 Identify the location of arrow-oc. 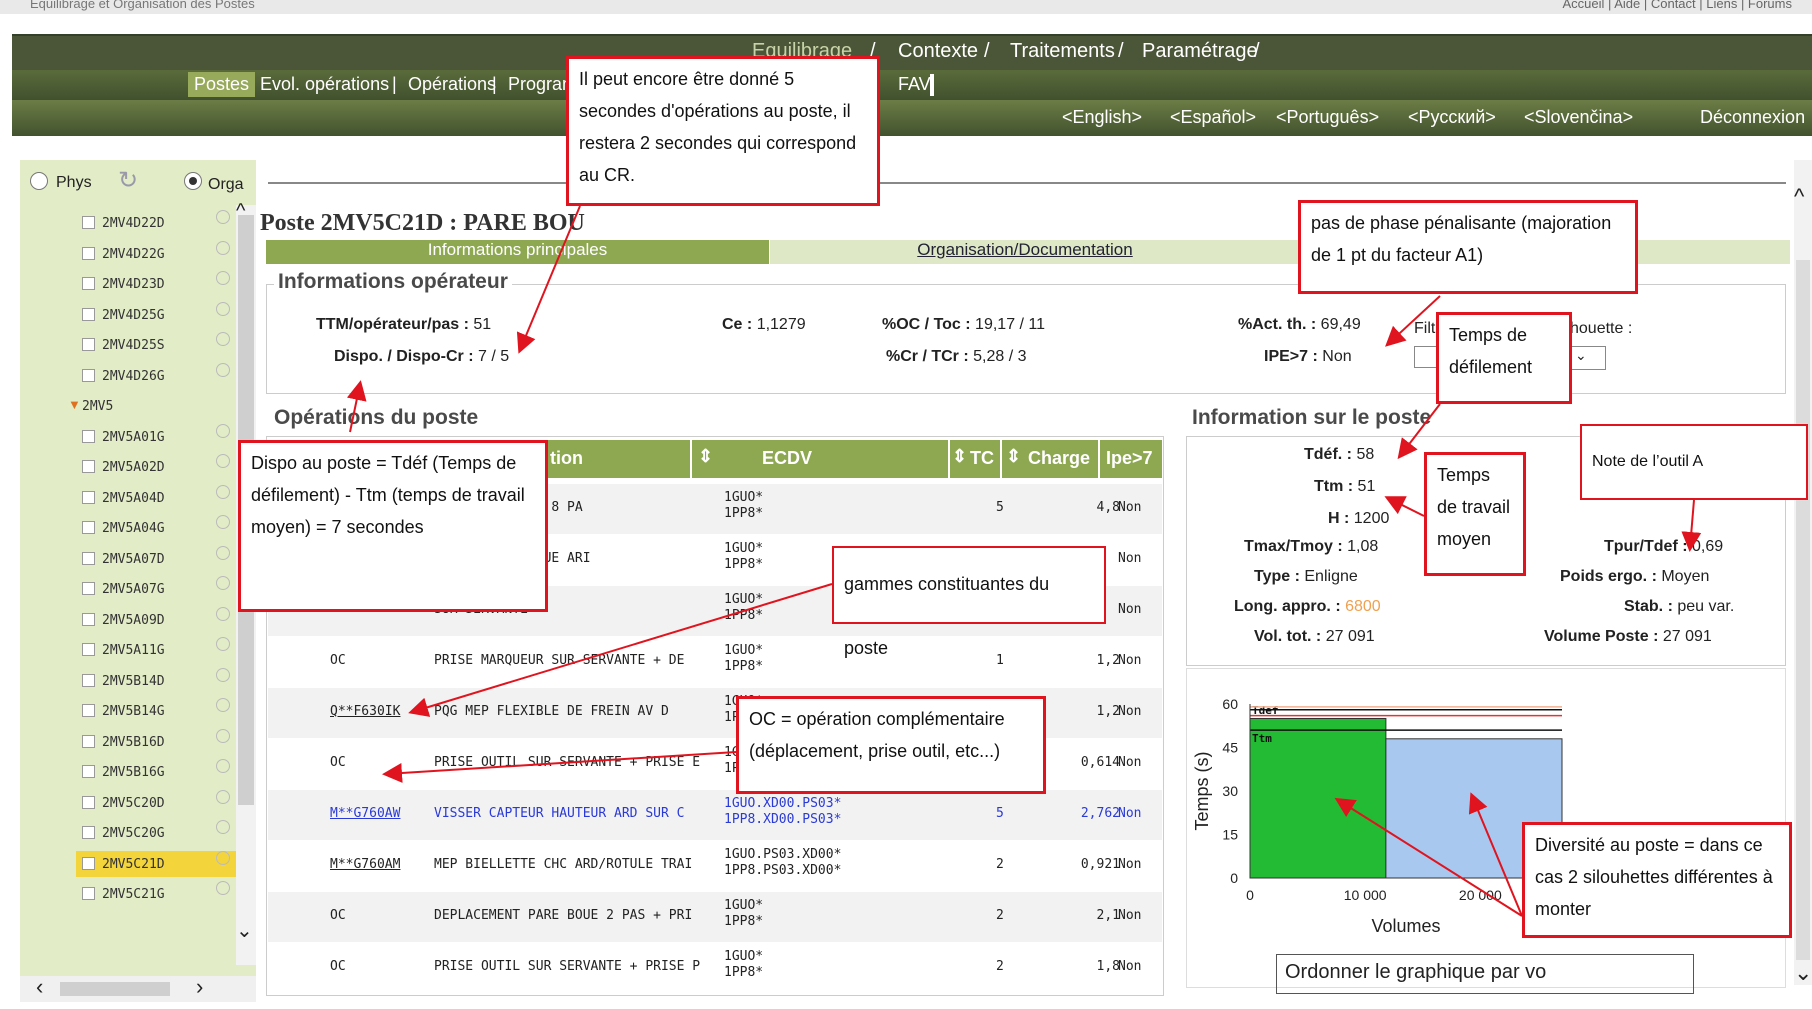
(559, 767).